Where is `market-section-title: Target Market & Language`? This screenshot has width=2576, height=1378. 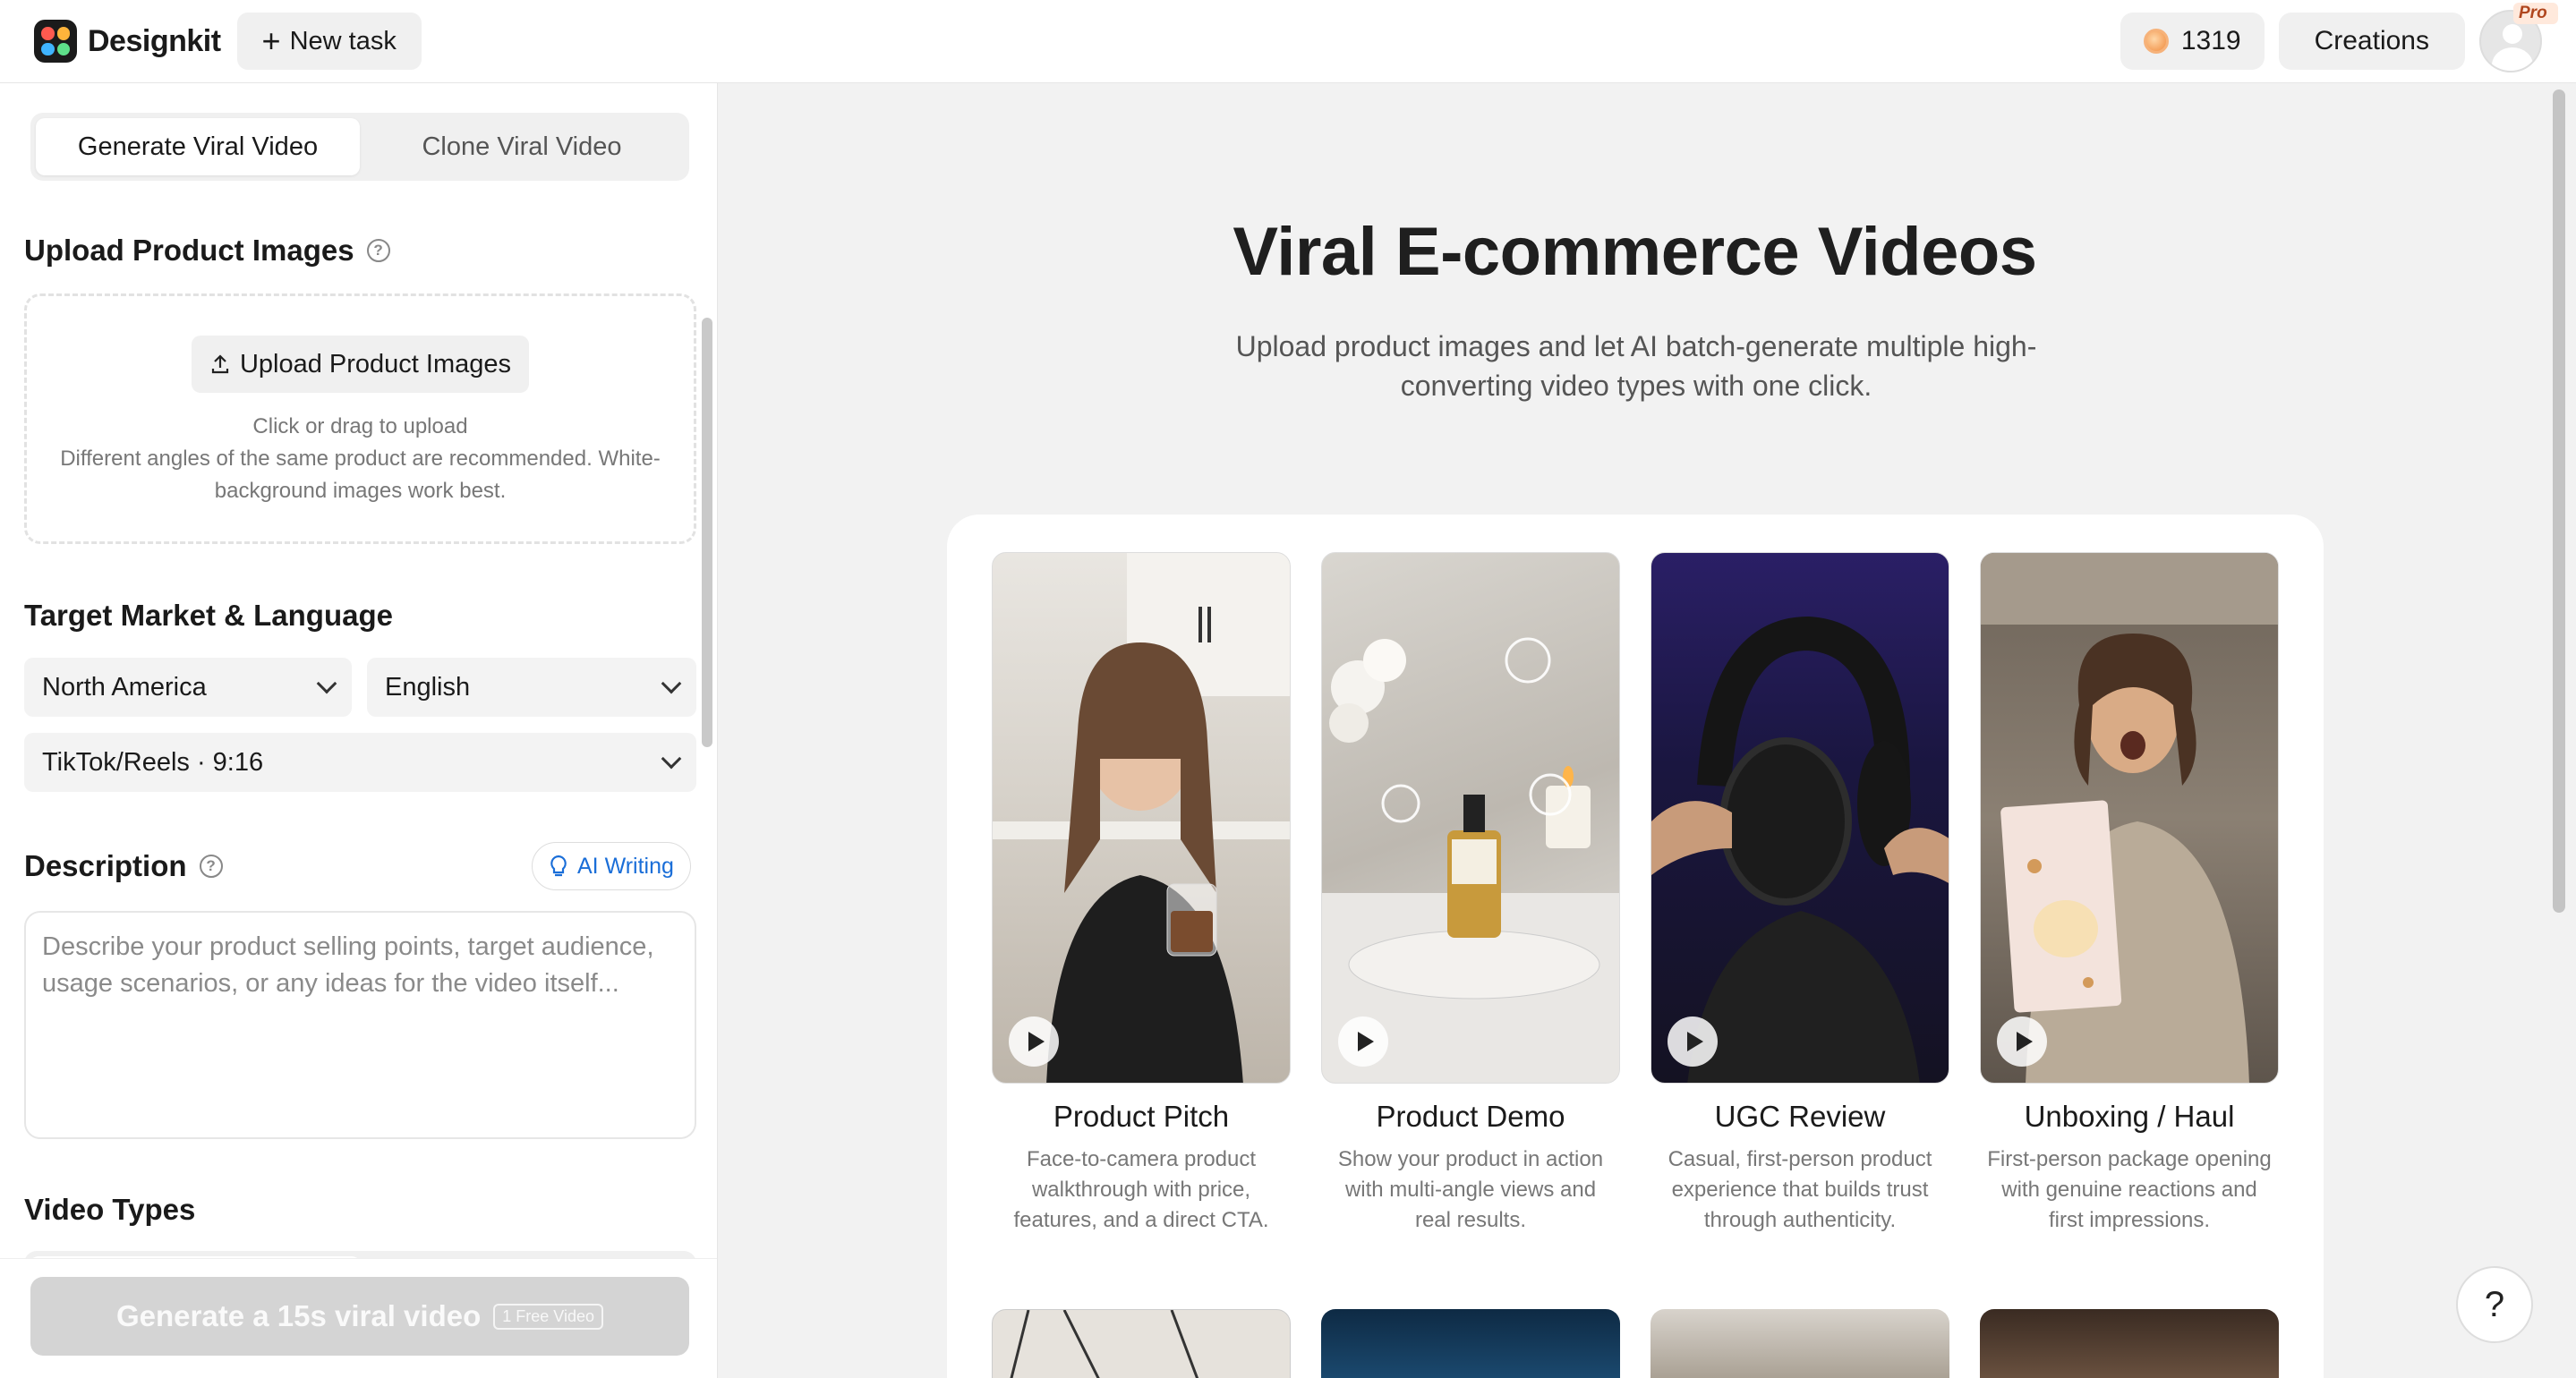 market-section-title: Target Market & Language is located at coordinates (208, 615).